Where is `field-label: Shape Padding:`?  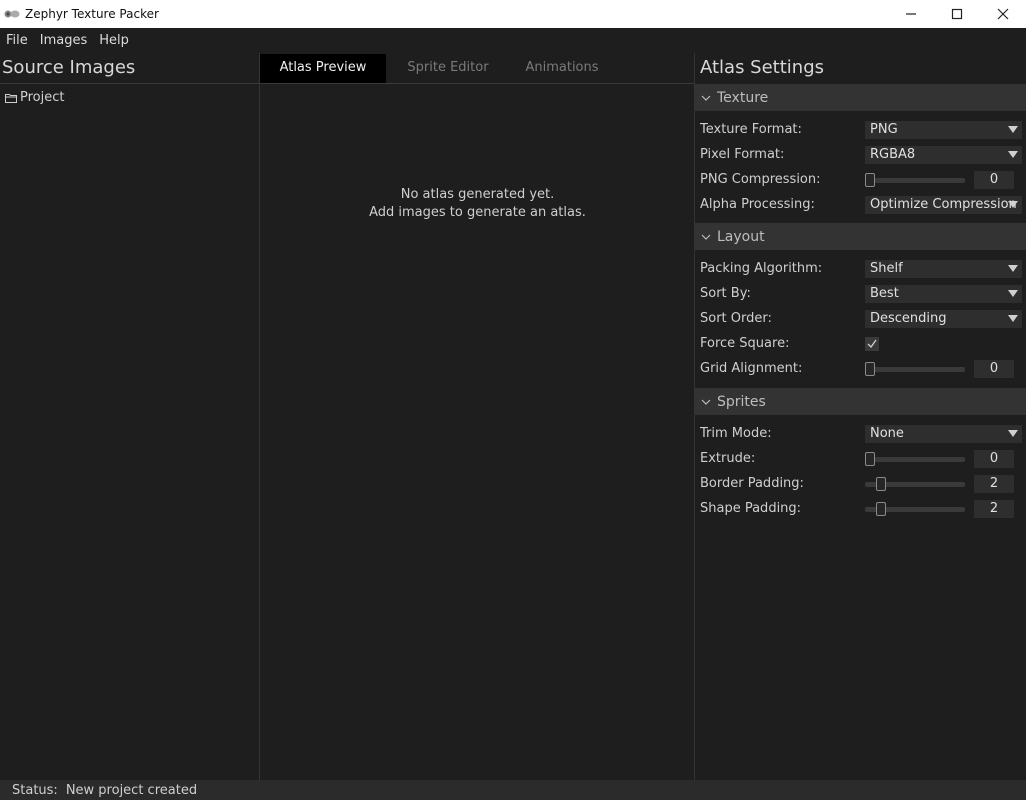
field-label: Shape Padding: is located at coordinates (751, 508).